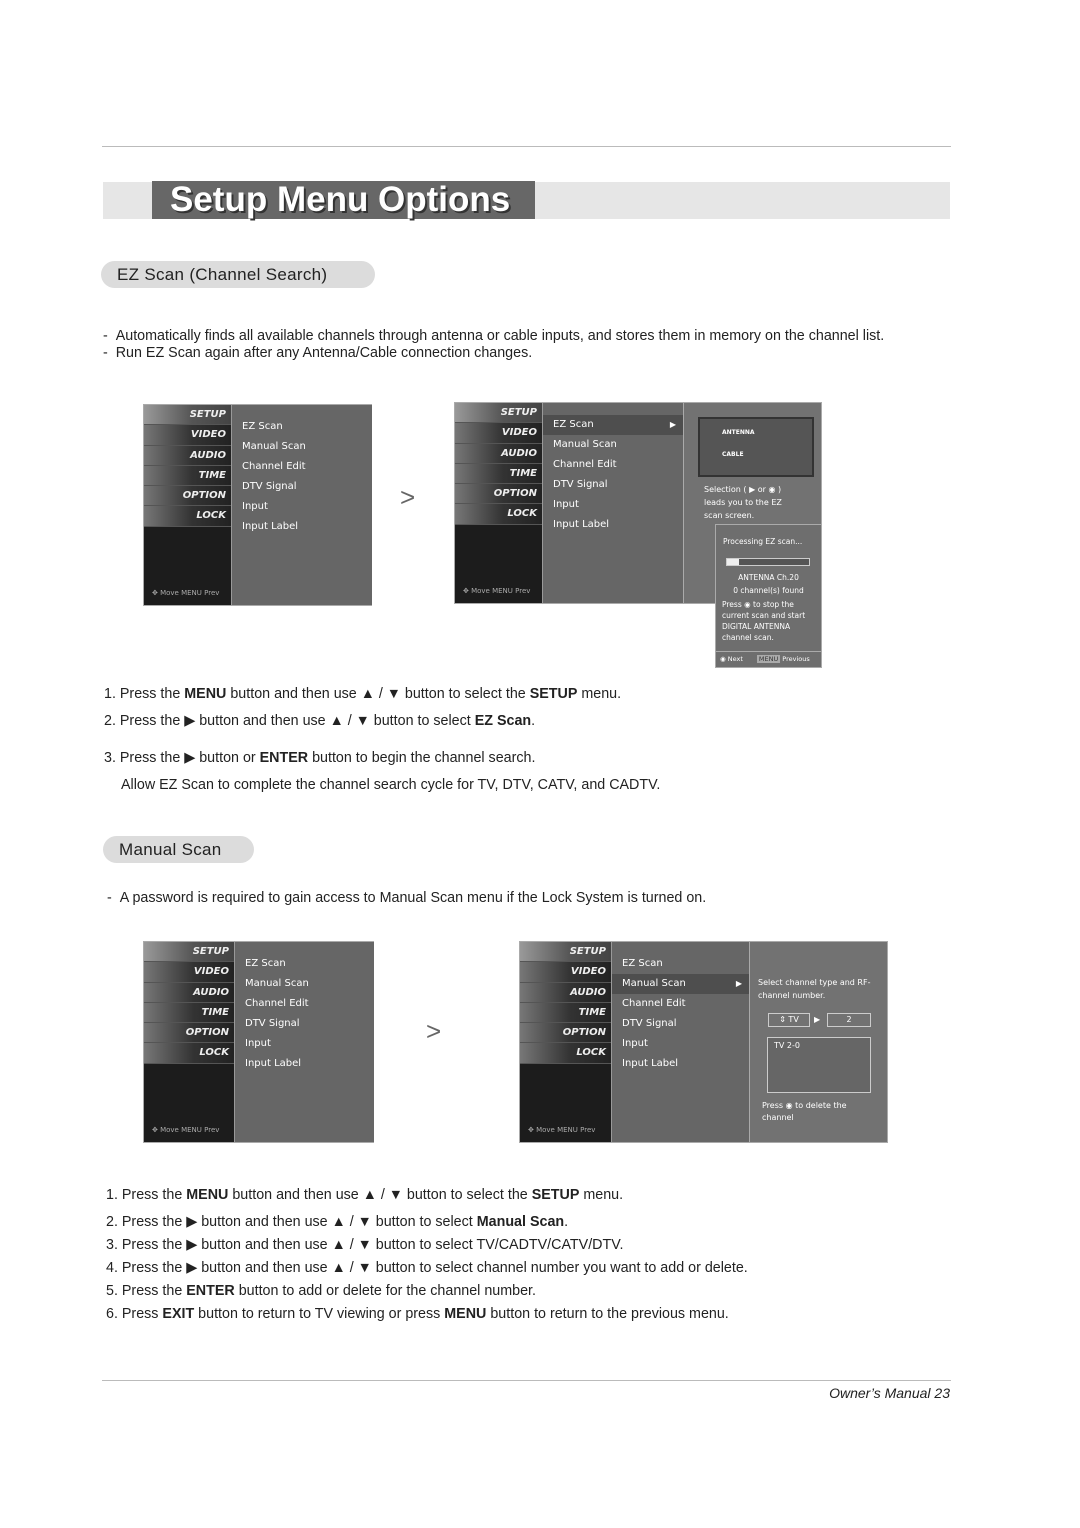  What do you see at coordinates (566, 1222) in the screenshot?
I see `step-text: .` at bounding box center [566, 1222].